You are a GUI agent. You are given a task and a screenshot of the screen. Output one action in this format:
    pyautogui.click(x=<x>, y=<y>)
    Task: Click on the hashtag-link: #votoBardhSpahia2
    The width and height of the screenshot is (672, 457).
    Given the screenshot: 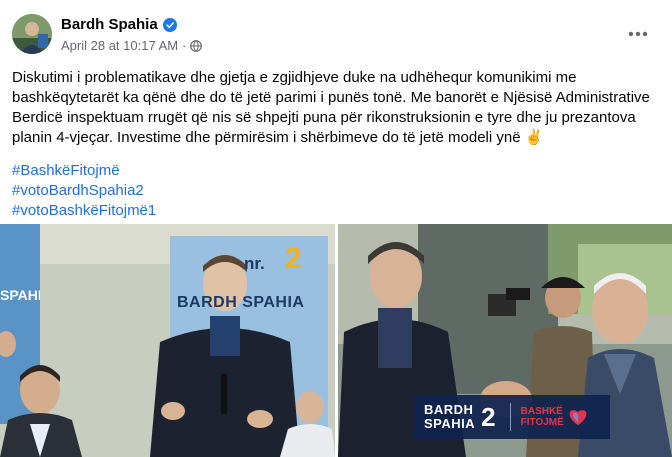 What is the action you would take?
    pyautogui.click(x=336, y=191)
    